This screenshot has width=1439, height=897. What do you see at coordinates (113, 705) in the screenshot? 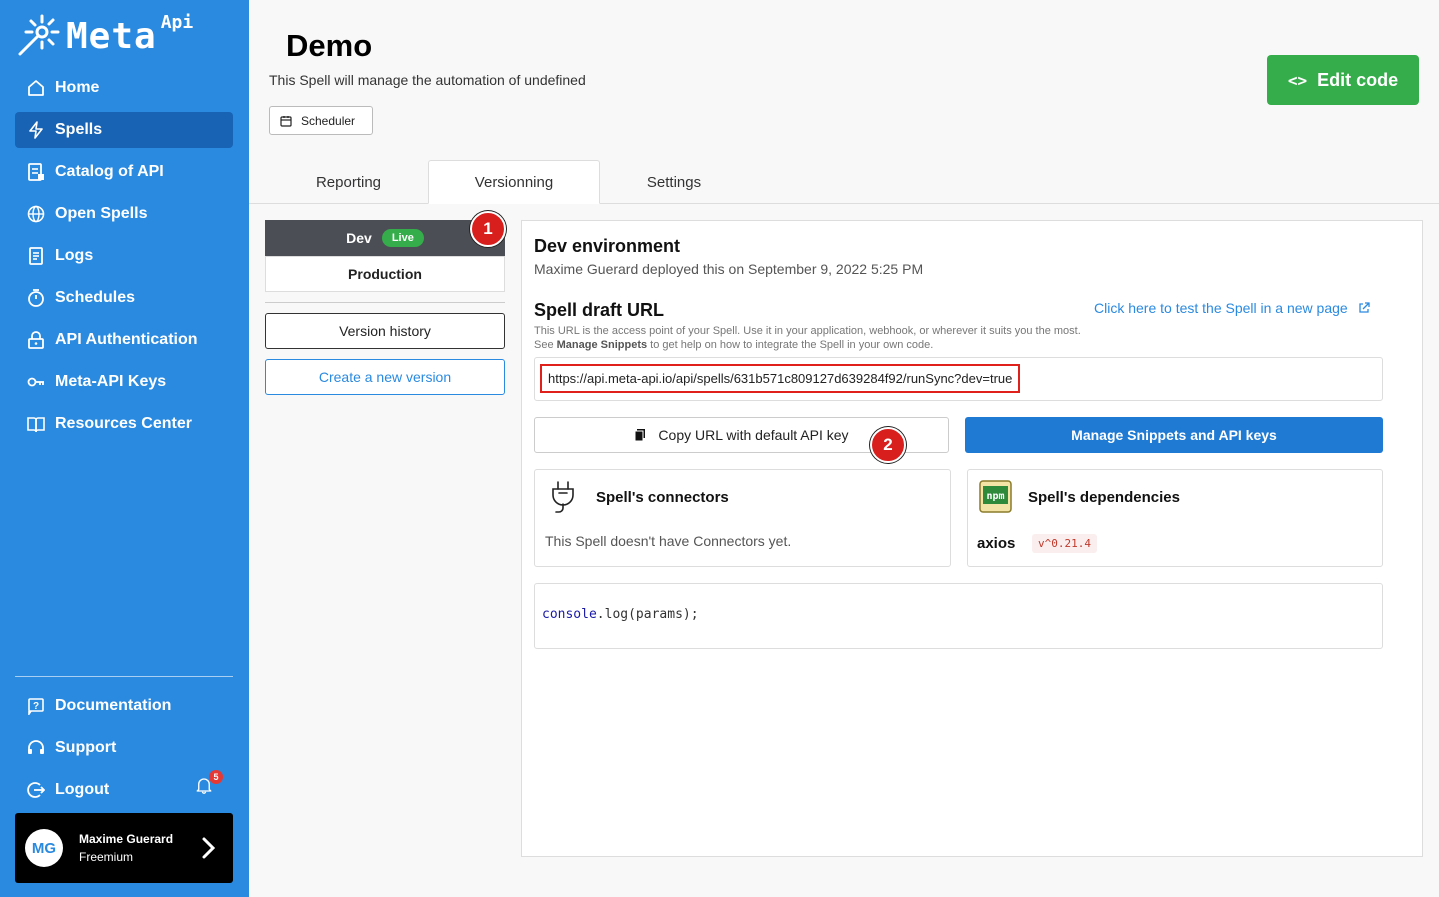
I see `sidebar-item-label: Documentation` at bounding box center [113, 705].